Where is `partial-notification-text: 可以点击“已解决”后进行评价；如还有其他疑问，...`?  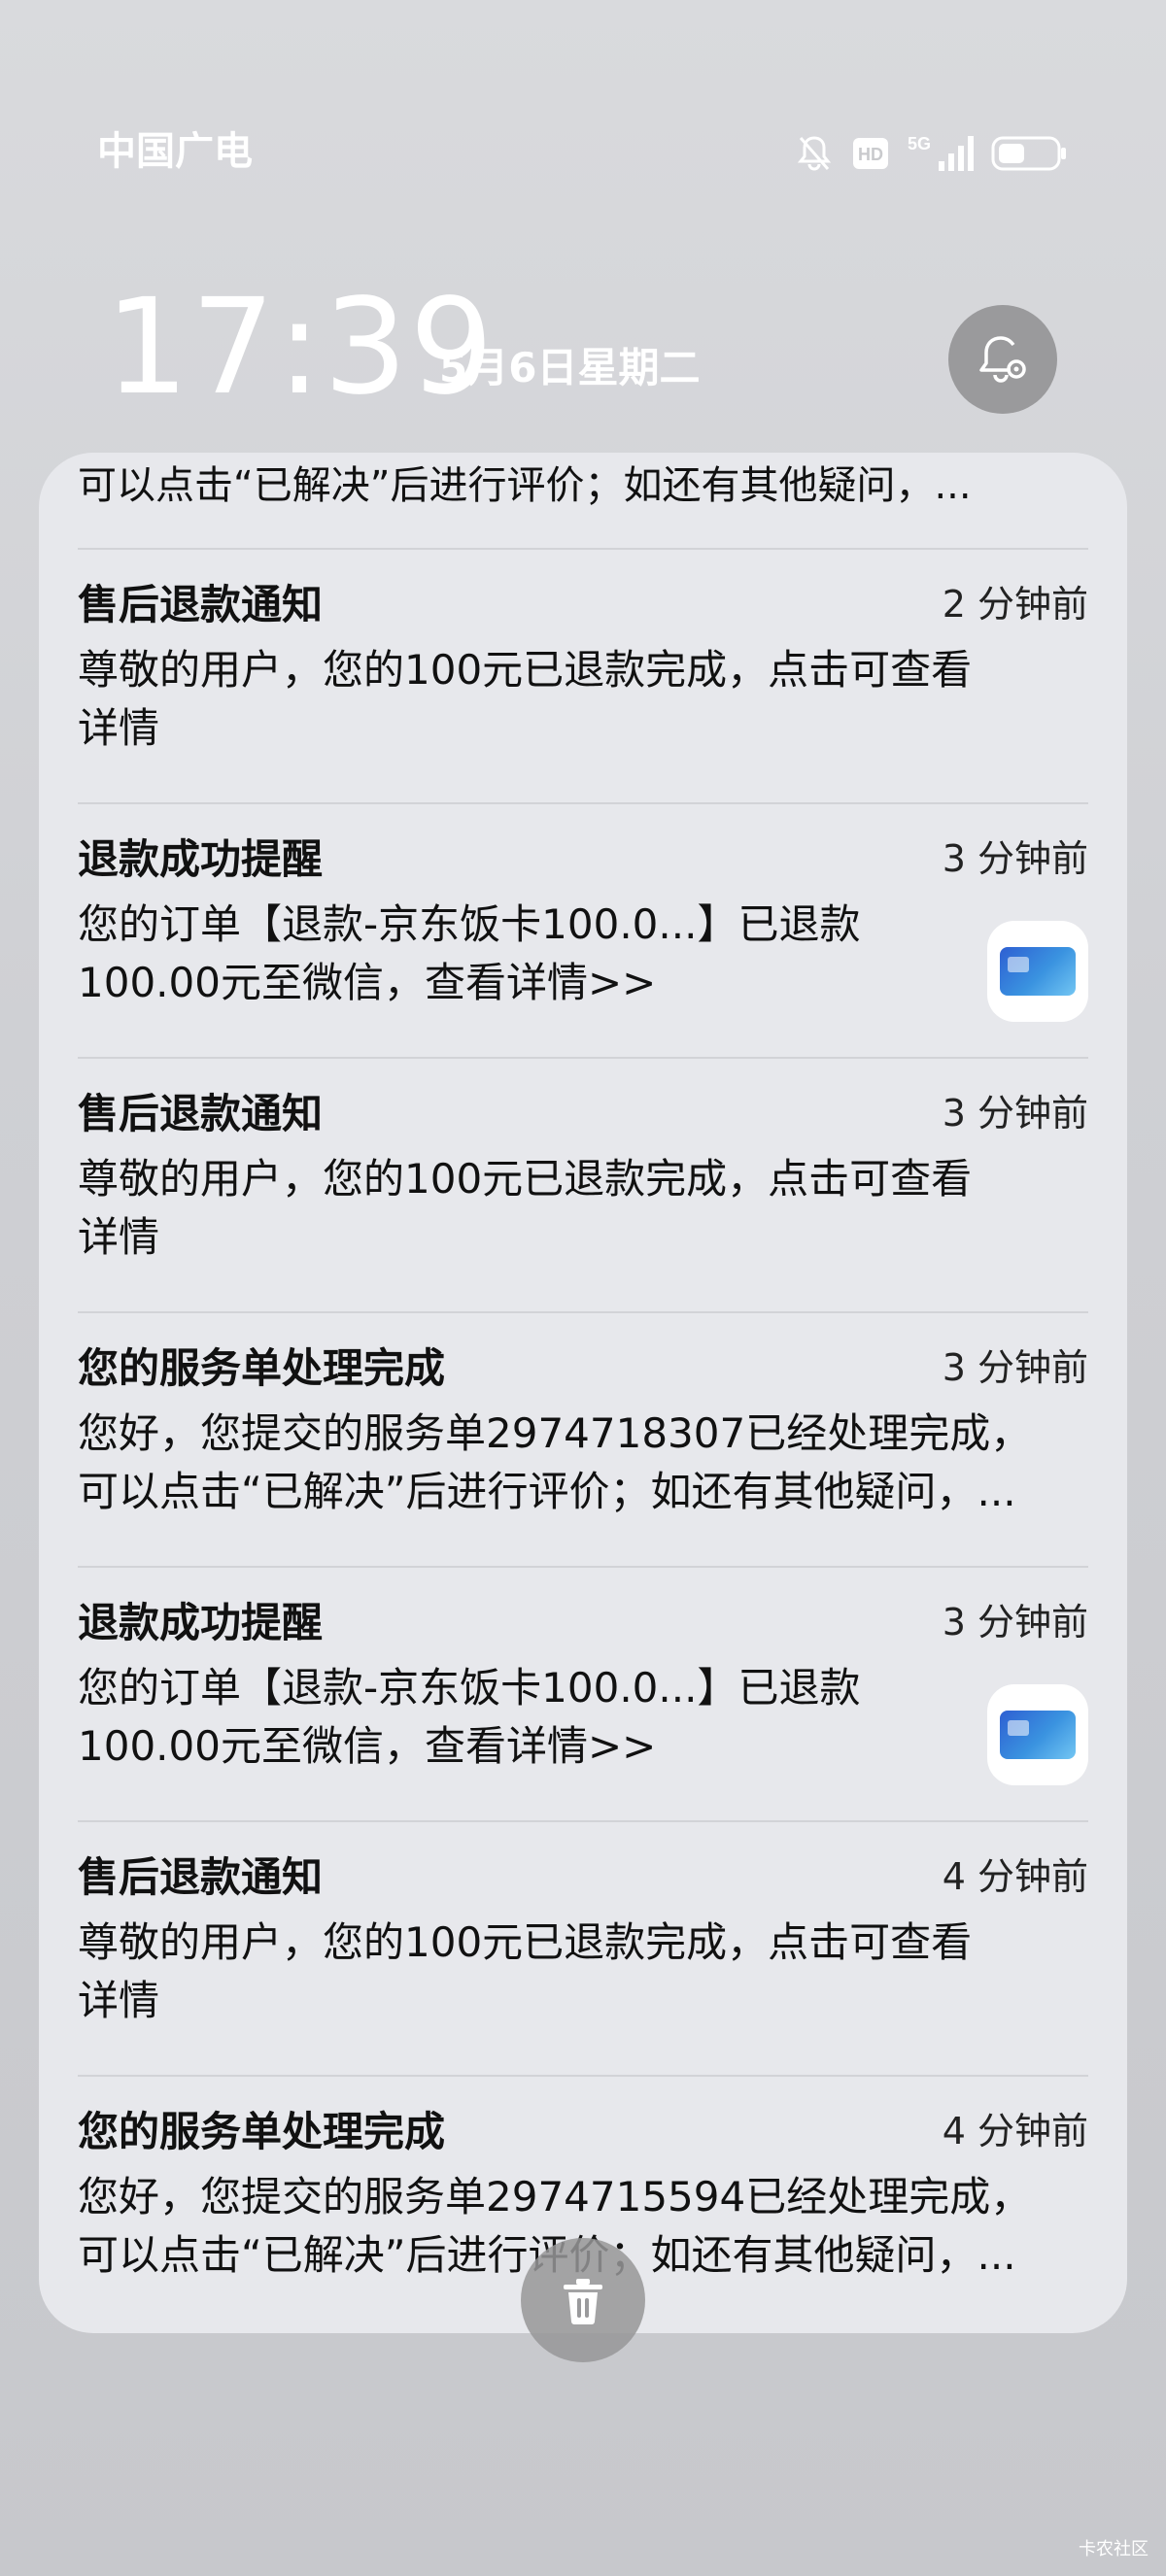 partial-notification-text: 可以点击“已解决”后进行评价；如还有其他疑问，... is located at coordinates (583, 485).